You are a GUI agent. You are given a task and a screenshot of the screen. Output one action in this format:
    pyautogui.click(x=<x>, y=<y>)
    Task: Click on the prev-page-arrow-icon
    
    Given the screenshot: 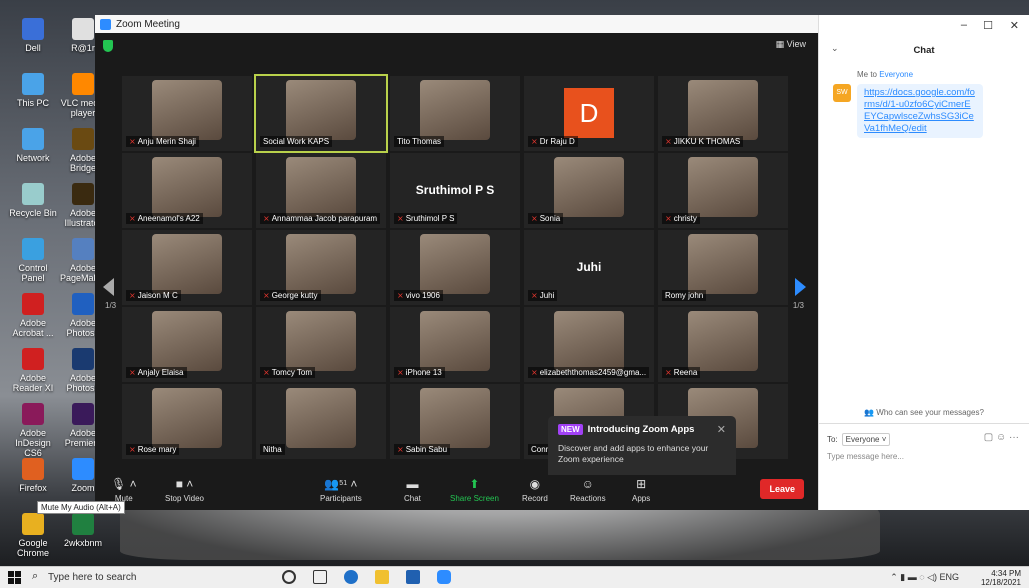 What is the action you would take?
    pyautogui.click(x=108, y=287)
    